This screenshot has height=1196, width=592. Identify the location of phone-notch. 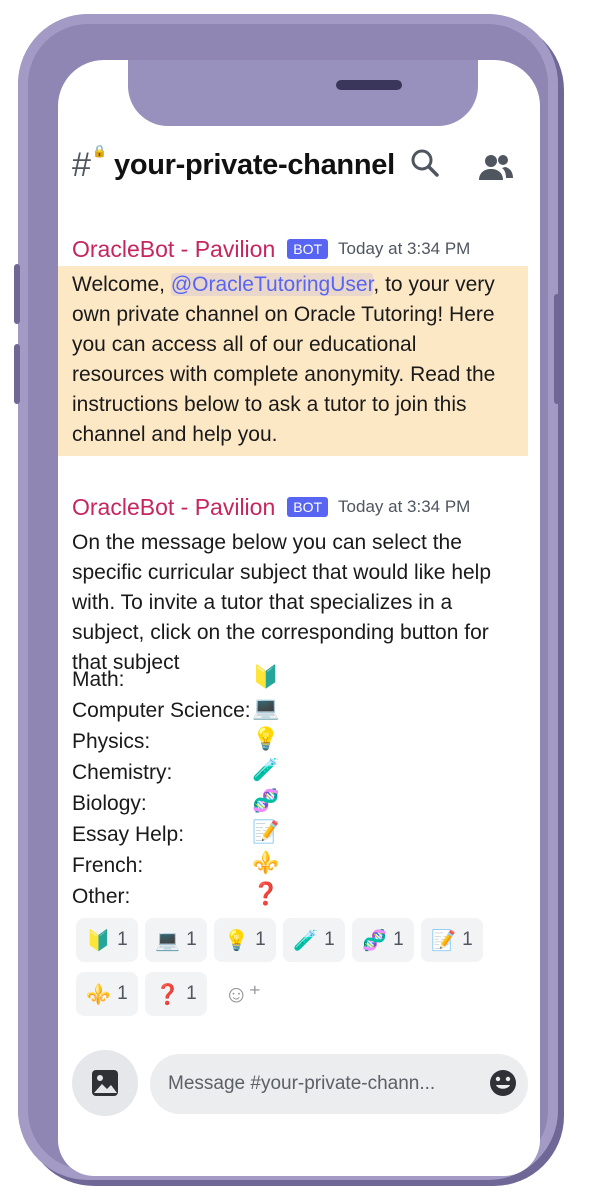
(303, 93).